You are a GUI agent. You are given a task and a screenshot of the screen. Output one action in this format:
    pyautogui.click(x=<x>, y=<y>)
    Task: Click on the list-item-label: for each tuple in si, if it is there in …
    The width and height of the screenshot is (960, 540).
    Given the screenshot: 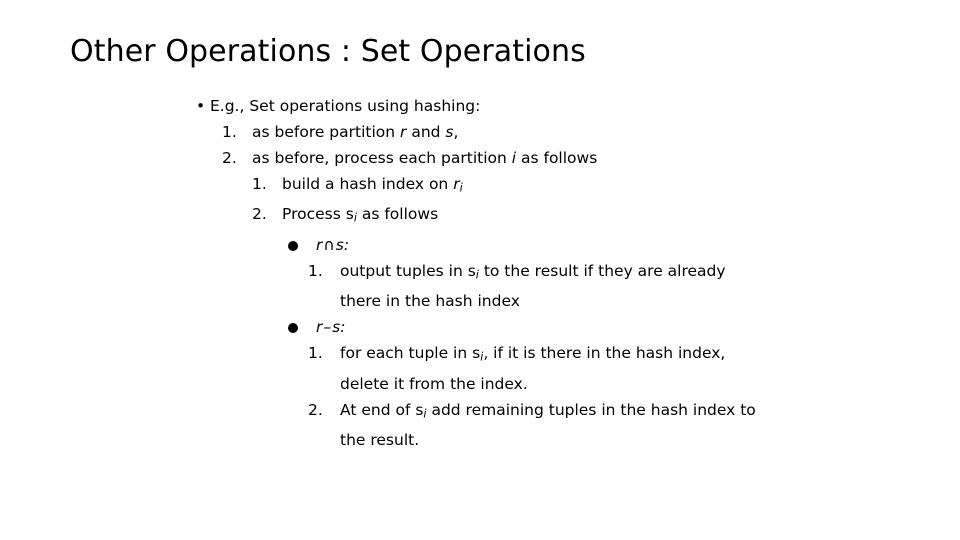 What is the action you would take?
    pyautogui.click(x=550, y=368)
    